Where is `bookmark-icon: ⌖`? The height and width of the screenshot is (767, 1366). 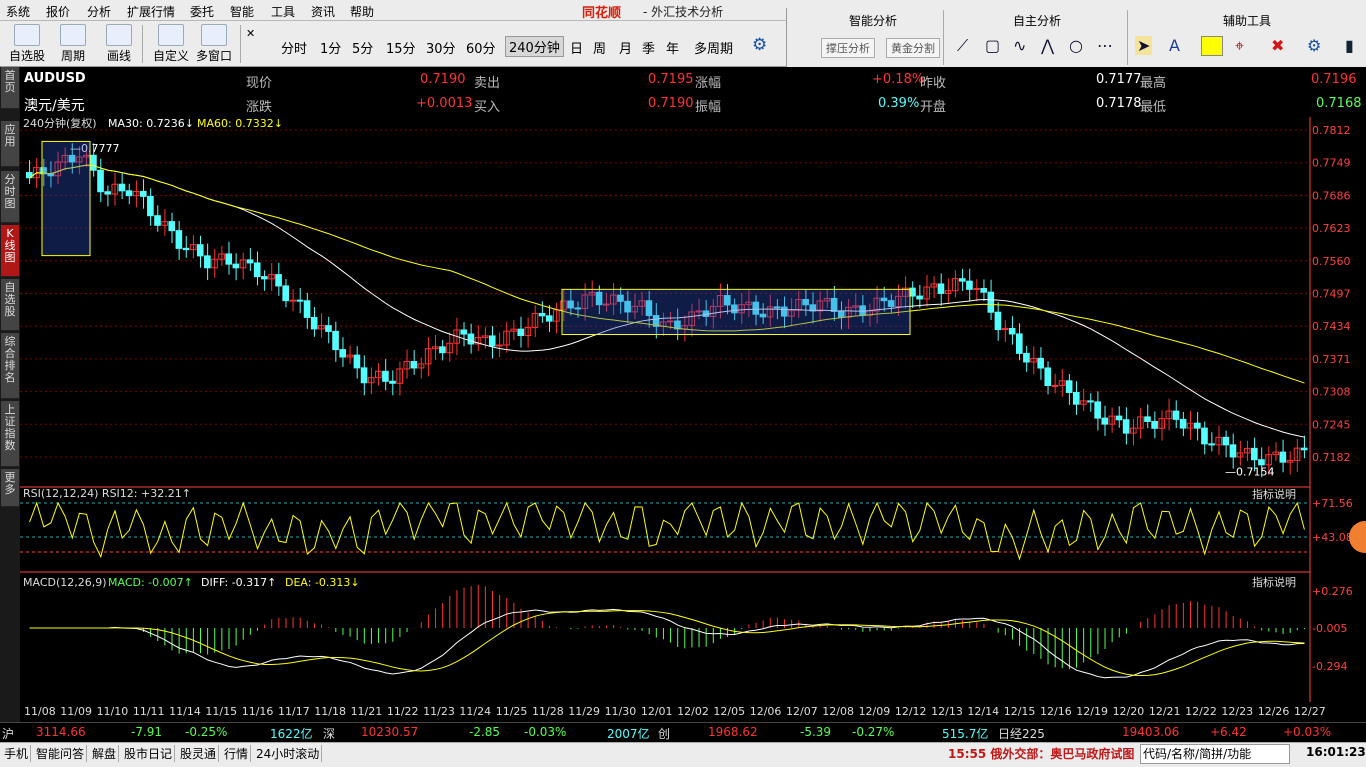 bookmark-icon: ⌖ is located at coordinates (1239, 46).